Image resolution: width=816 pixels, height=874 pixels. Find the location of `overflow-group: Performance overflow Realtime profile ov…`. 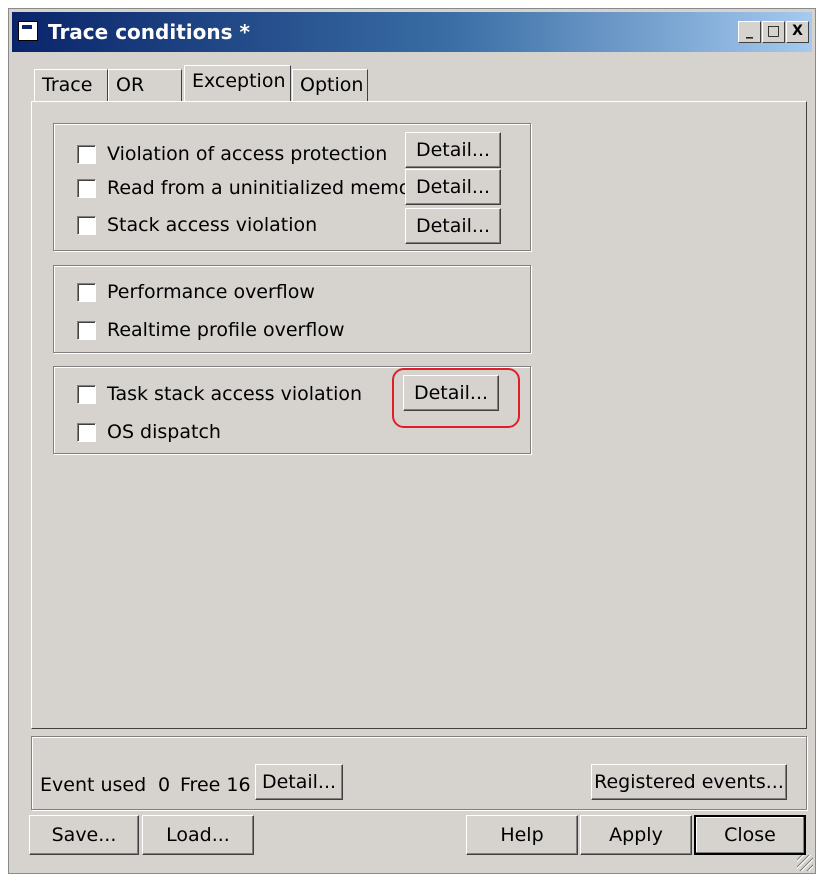

overflow-group: Performance overflow Realtime profile ov… is located at coordinates (292, 309).